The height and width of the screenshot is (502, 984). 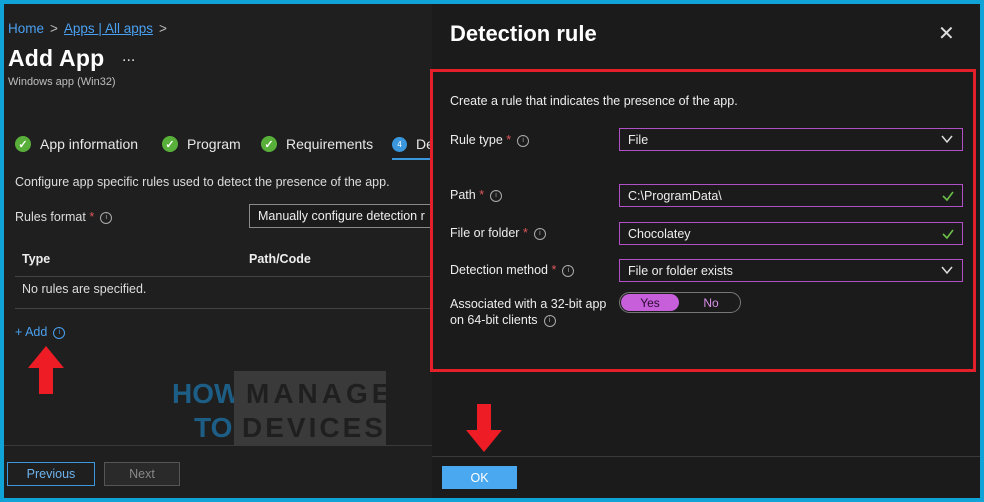 I want to click on step-program: ✓ Program, so click(x=201, y=144).